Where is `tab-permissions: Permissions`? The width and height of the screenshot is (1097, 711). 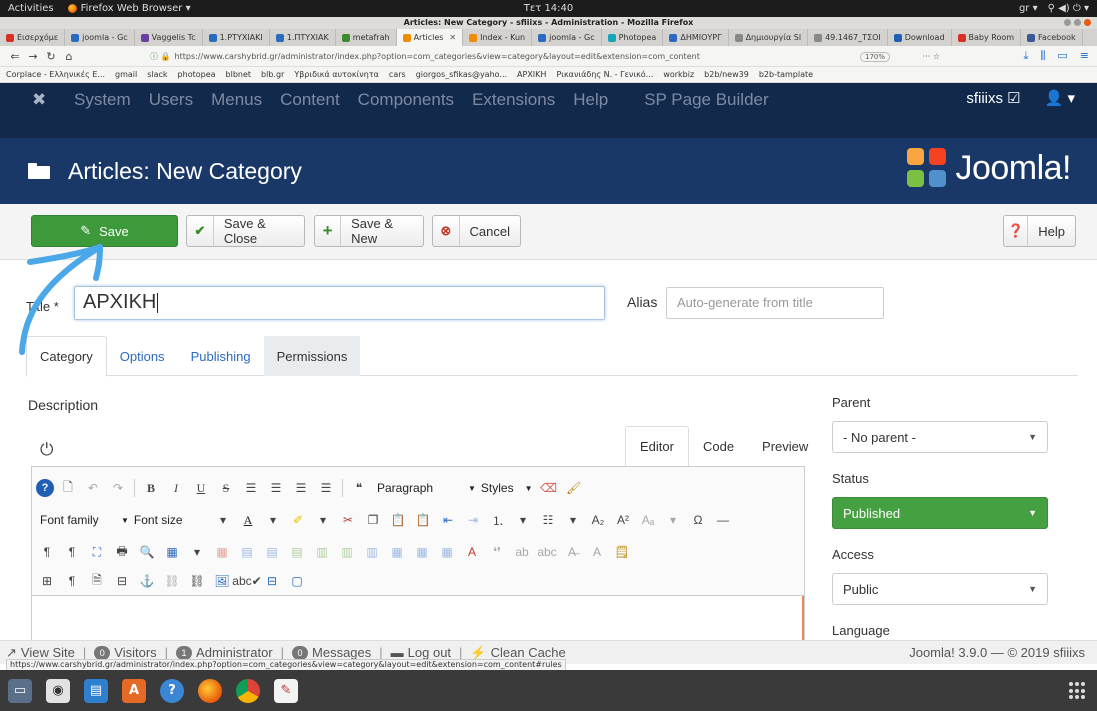
tab-permissions: Permissions is located at coordinates (312, 356).